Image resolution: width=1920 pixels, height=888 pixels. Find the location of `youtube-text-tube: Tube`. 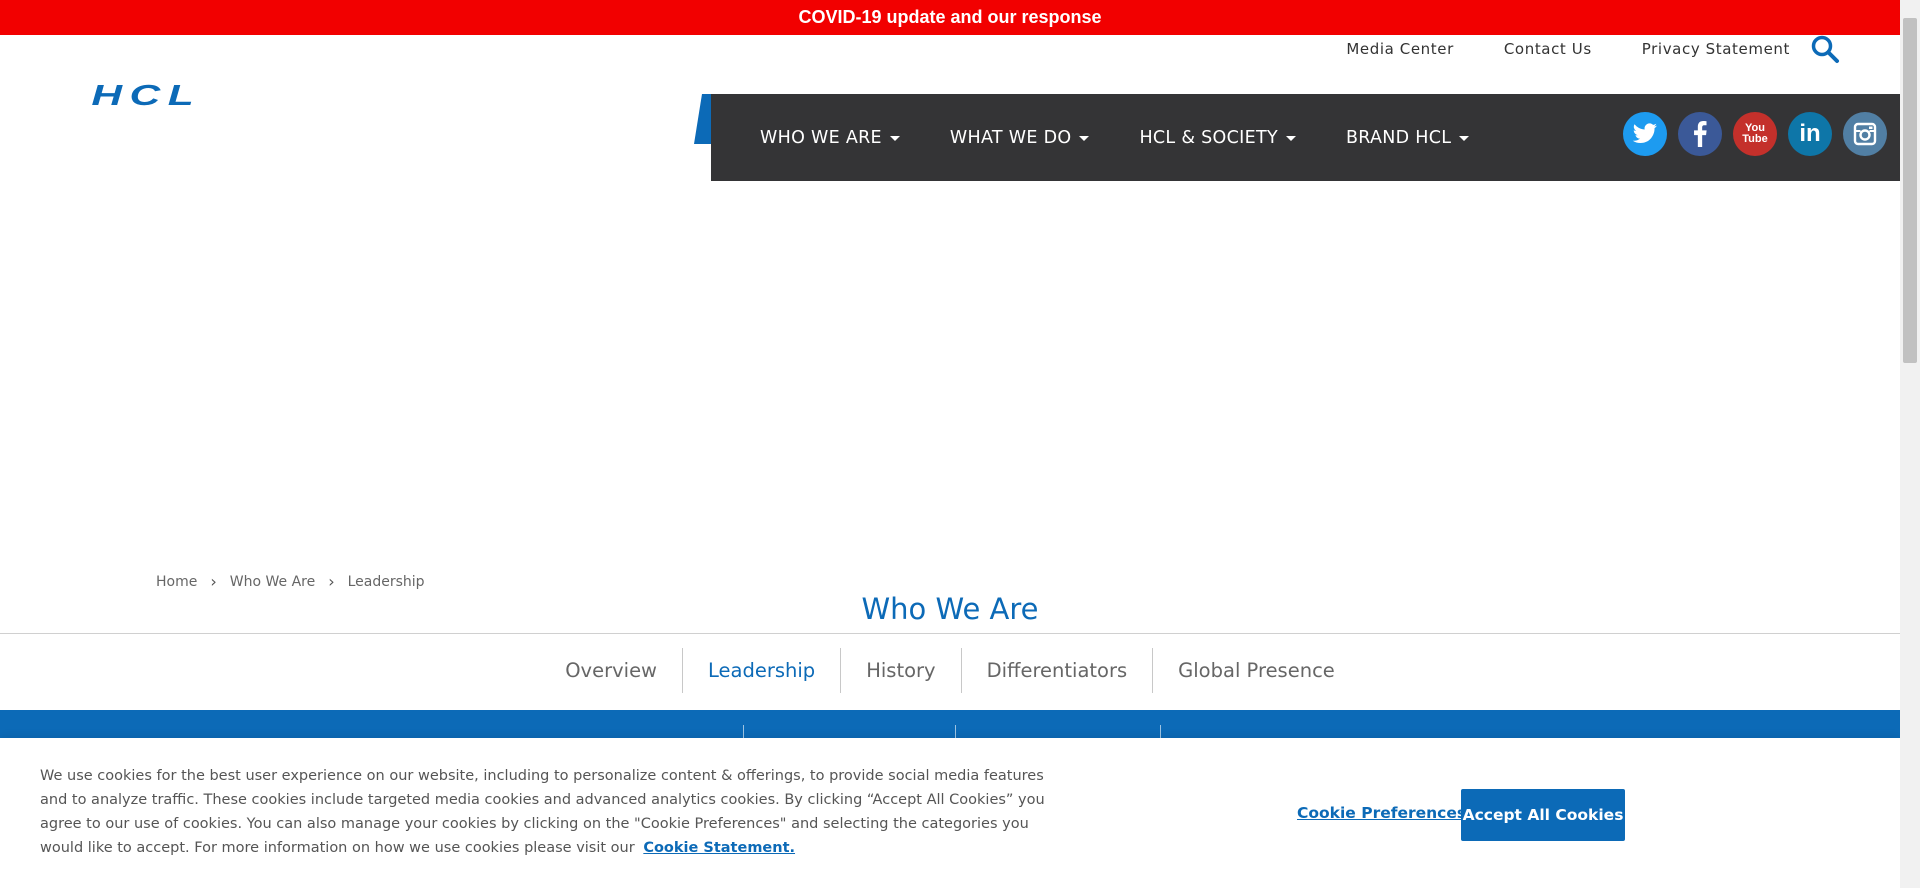

youtube-text-tube: Tube is located at coordinates (1755, 139).